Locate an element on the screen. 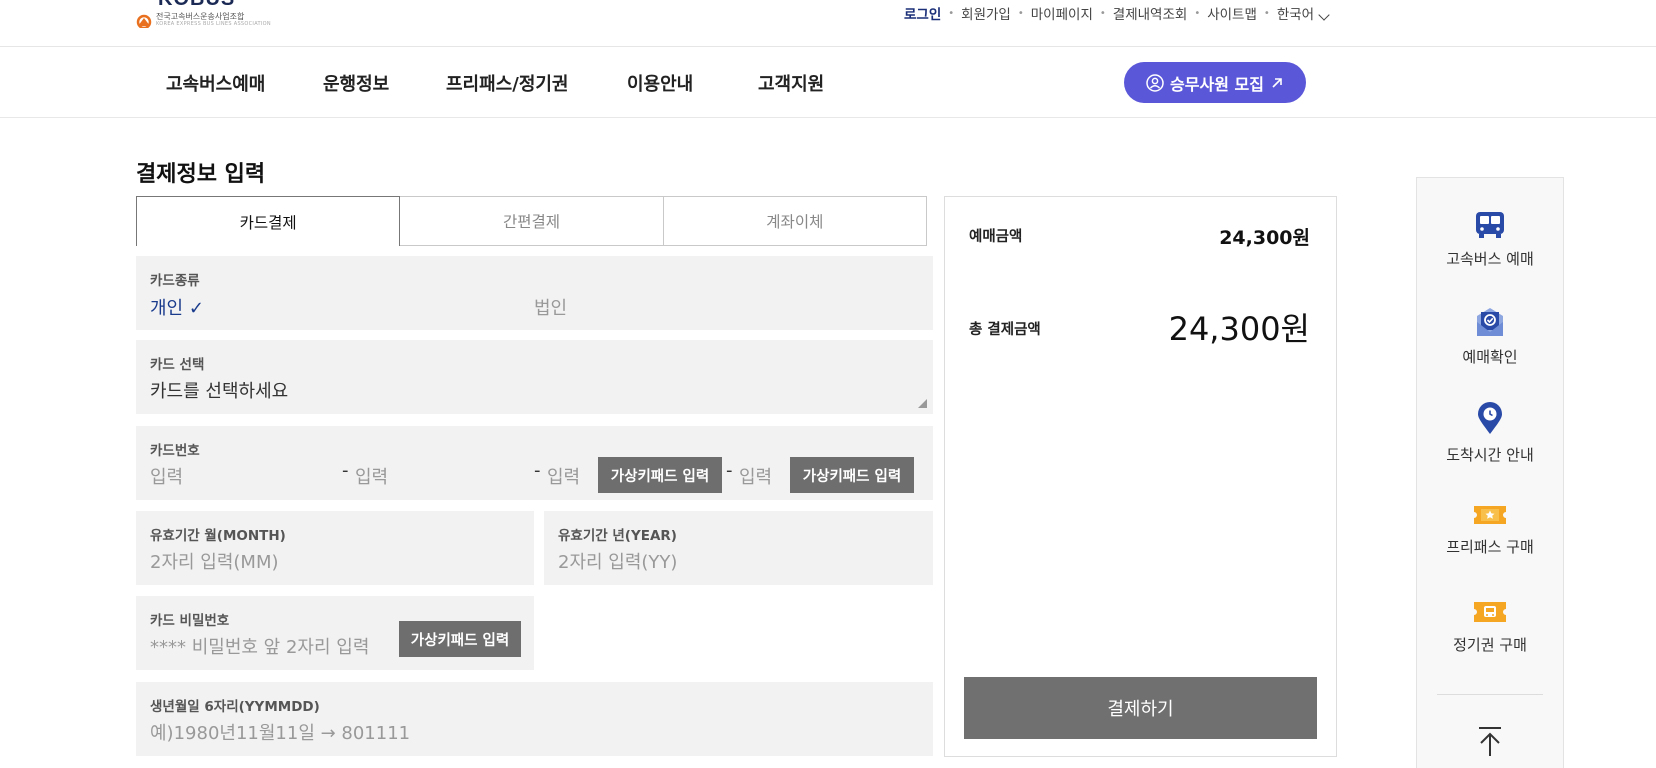 The width and height of the screenshot is (1656, 768). person-circle-icon is located at coordinates (1155, 82).